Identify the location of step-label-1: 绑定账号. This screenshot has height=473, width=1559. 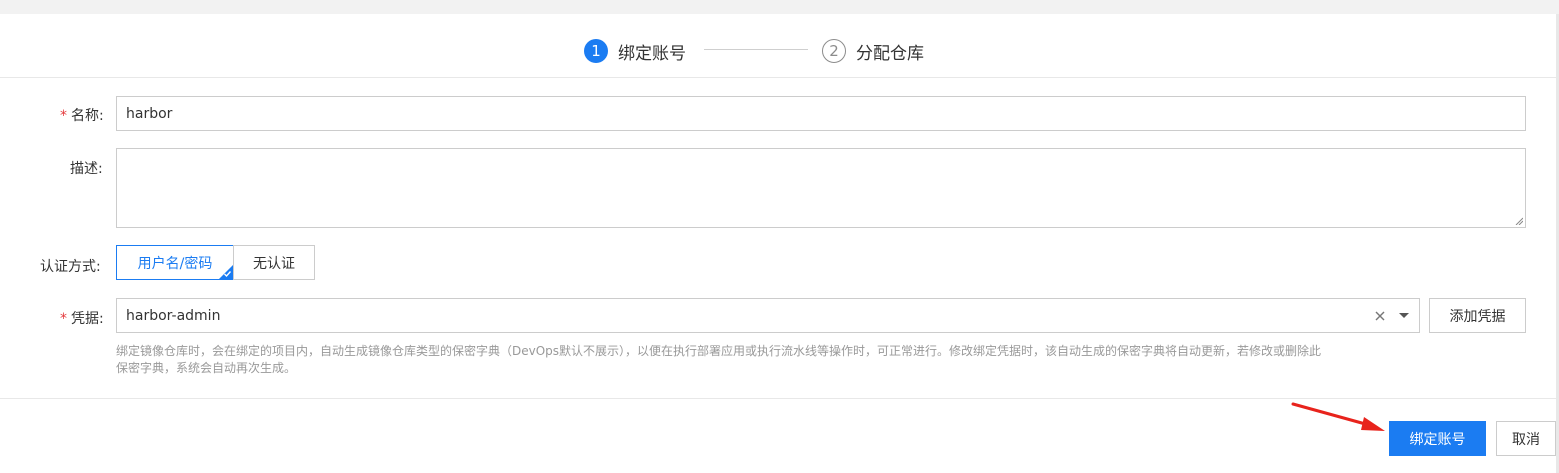
(652, 53).